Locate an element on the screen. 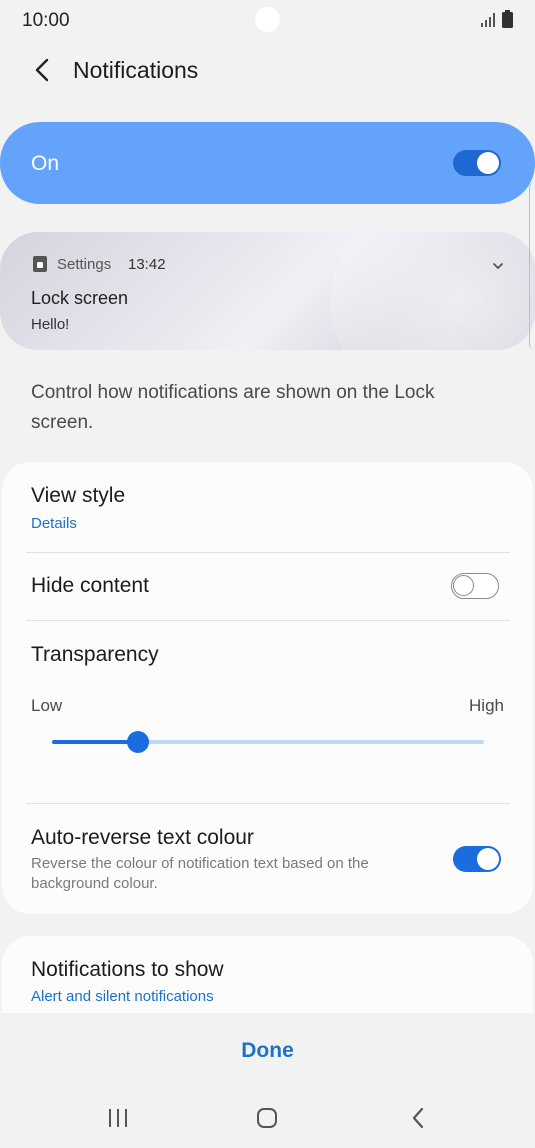  hide-content-toggle is located at coordinates (475, 586).